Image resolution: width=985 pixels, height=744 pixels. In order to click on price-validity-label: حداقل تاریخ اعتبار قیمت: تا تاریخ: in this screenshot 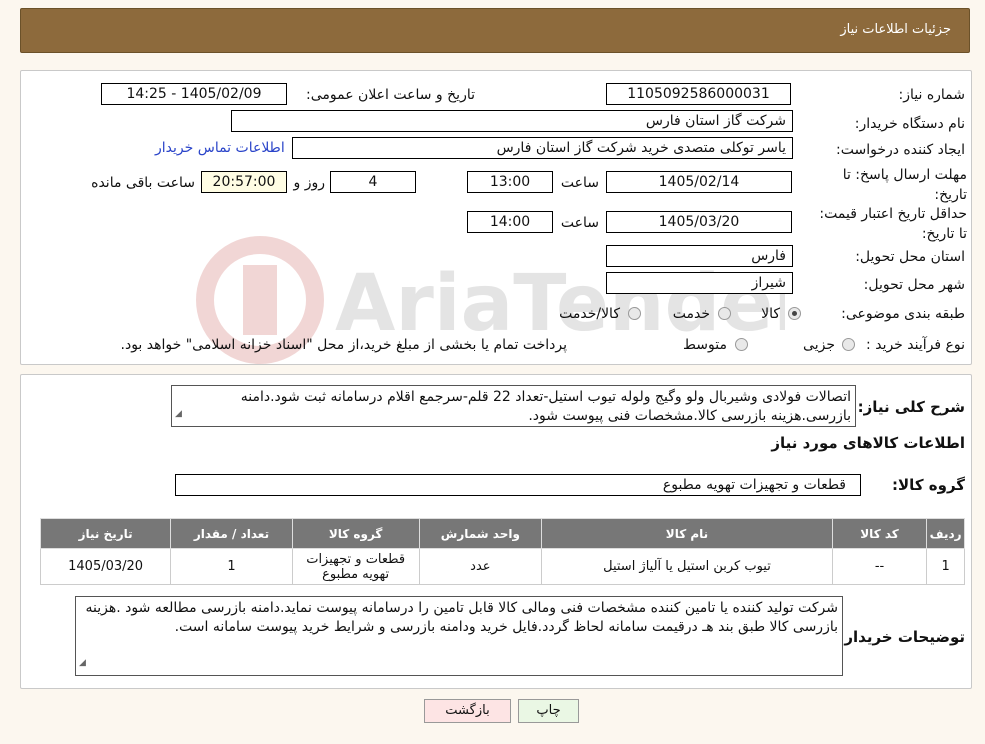, I will do `click(893, 224)`.